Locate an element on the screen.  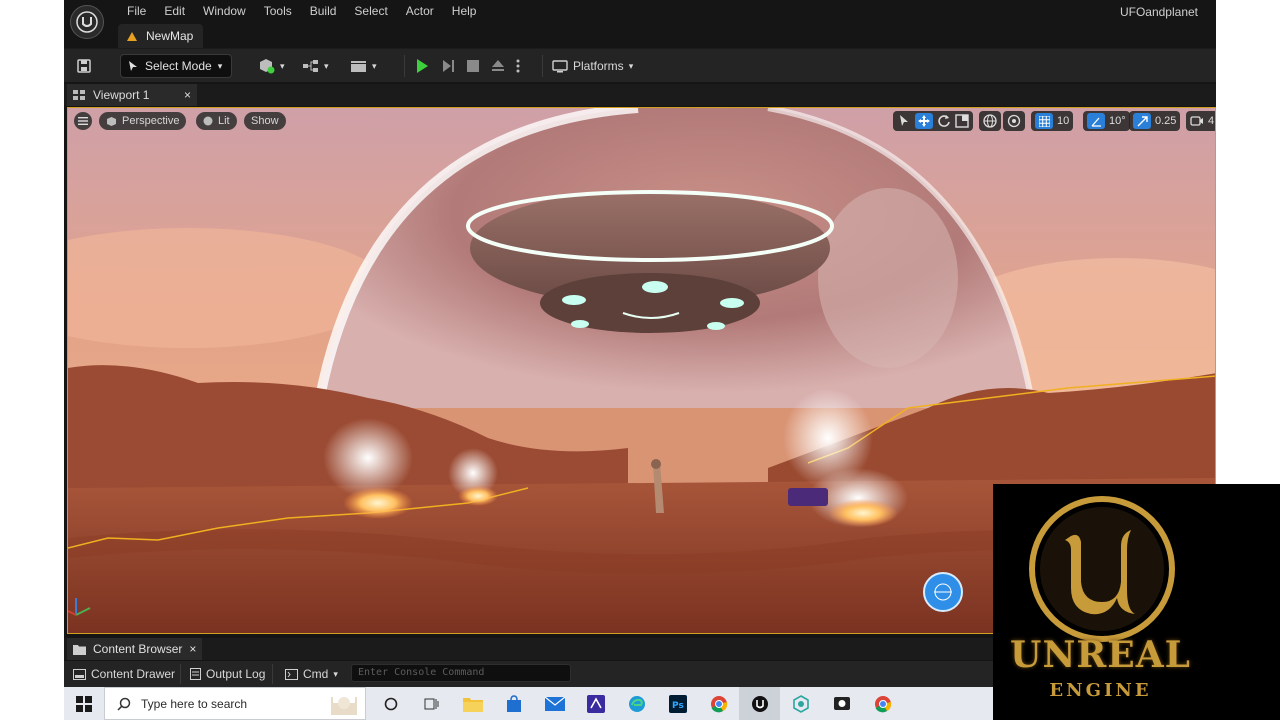
lit-label: Lit is located at coordinates (224, 121).